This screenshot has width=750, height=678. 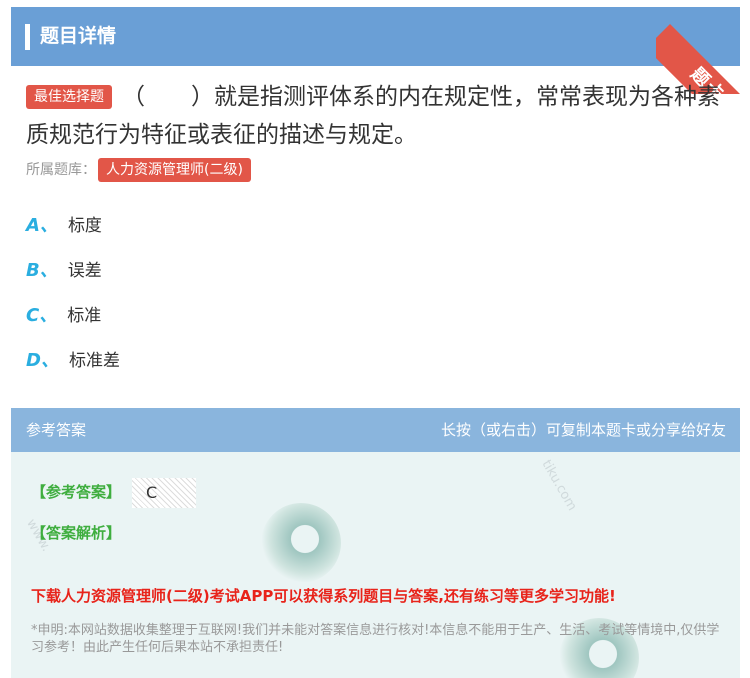 I want to click on option-a: A、 标度, so click(x=64, y=226).